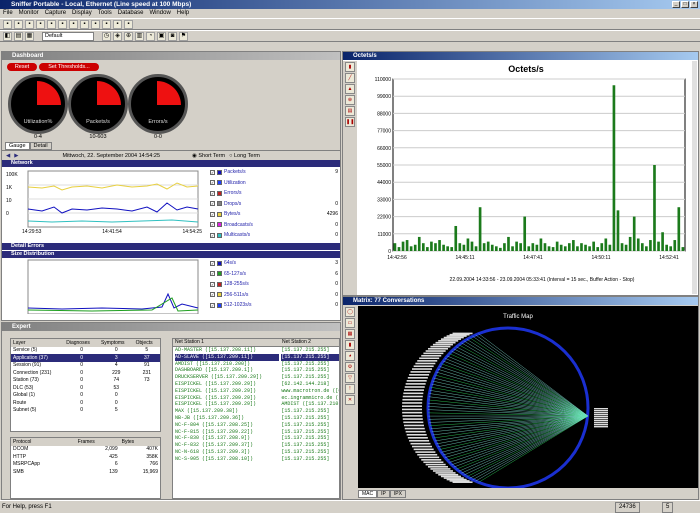 The width and height of the screenshot is (700, 513). Describe the element at coordinates (367, 494) in the screenshot. I see `tab-mac: MAC` at that location.